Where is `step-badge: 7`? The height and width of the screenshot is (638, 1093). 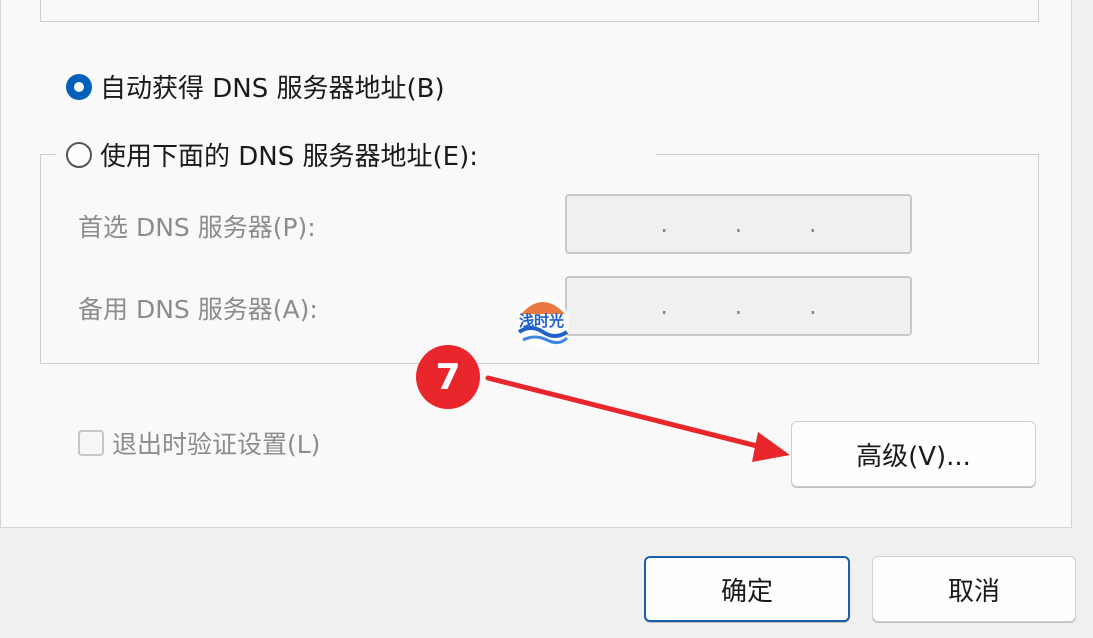 step-badge: 7 is located at coordinates (448, 377).